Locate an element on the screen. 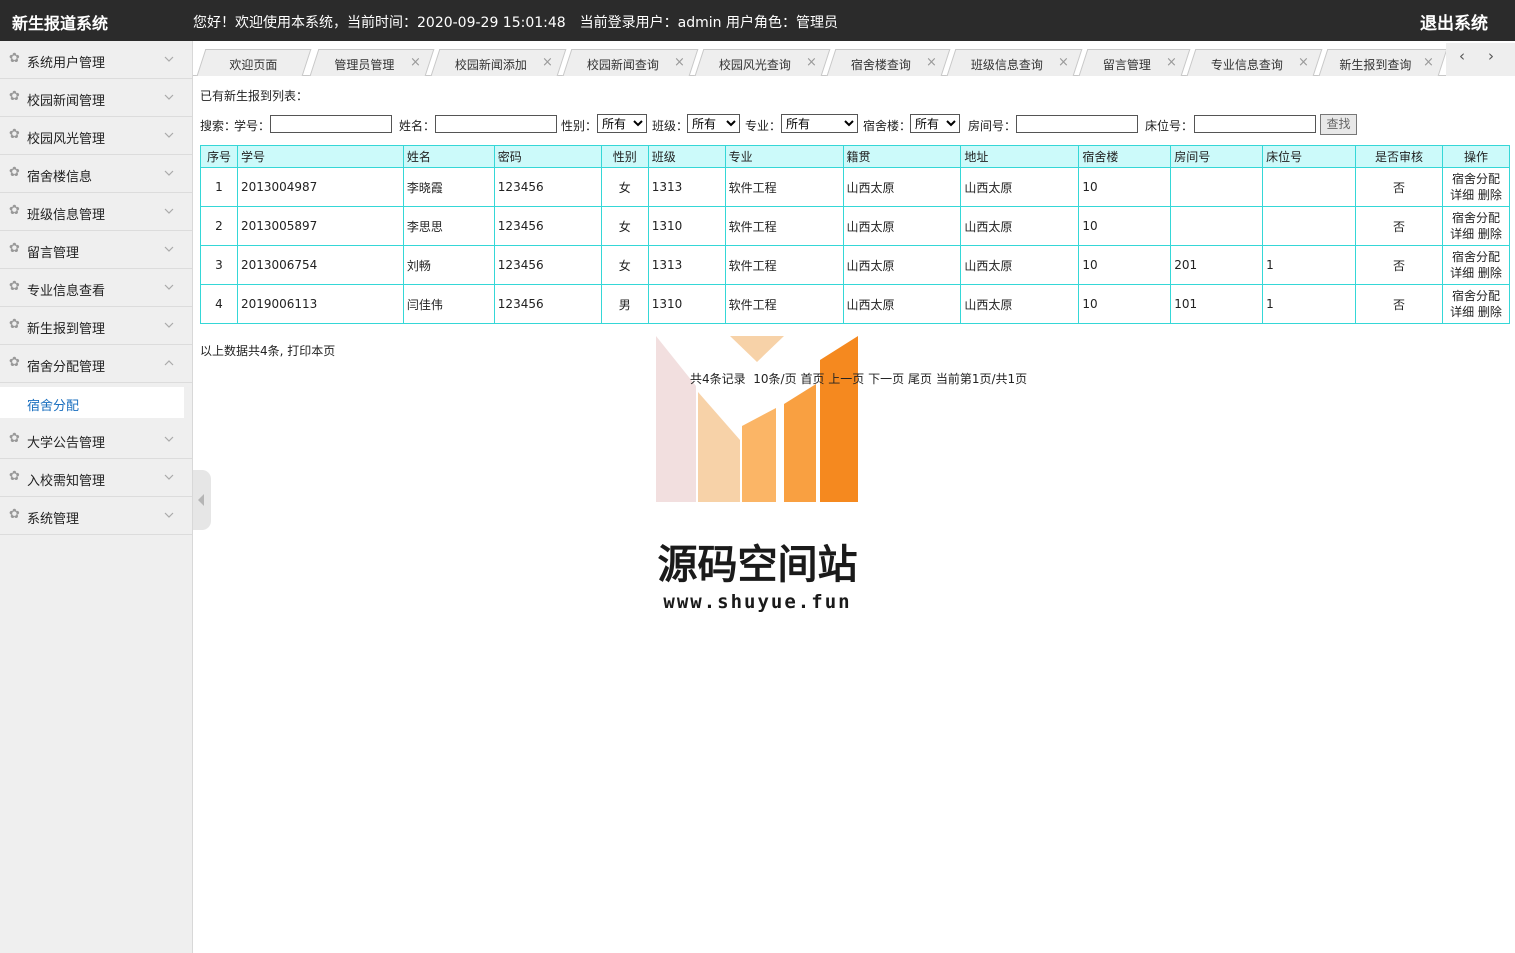  column-header: 性别 is located at coordinates (624, 156).